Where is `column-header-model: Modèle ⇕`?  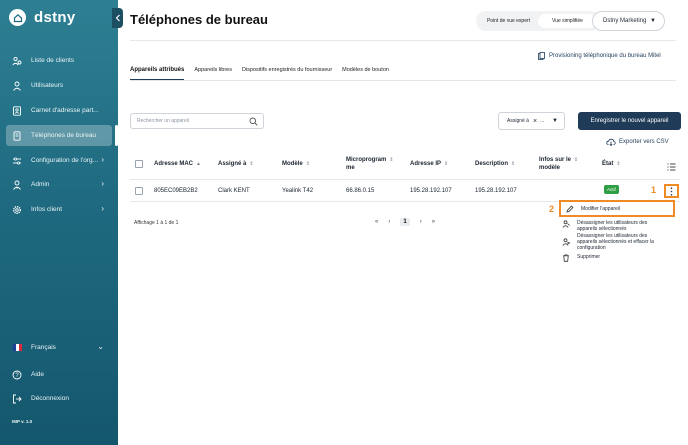
column-header-model: Modèle ⇕ is located at coordinates (296, 164).